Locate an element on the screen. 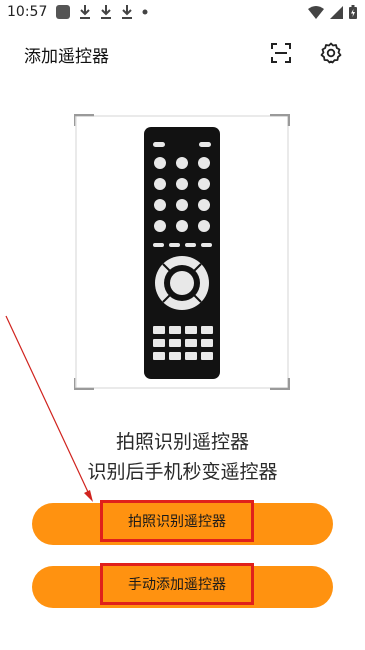  photo-recognize-label: 拍照识别遥控器 is located at coordinates (177, 521).